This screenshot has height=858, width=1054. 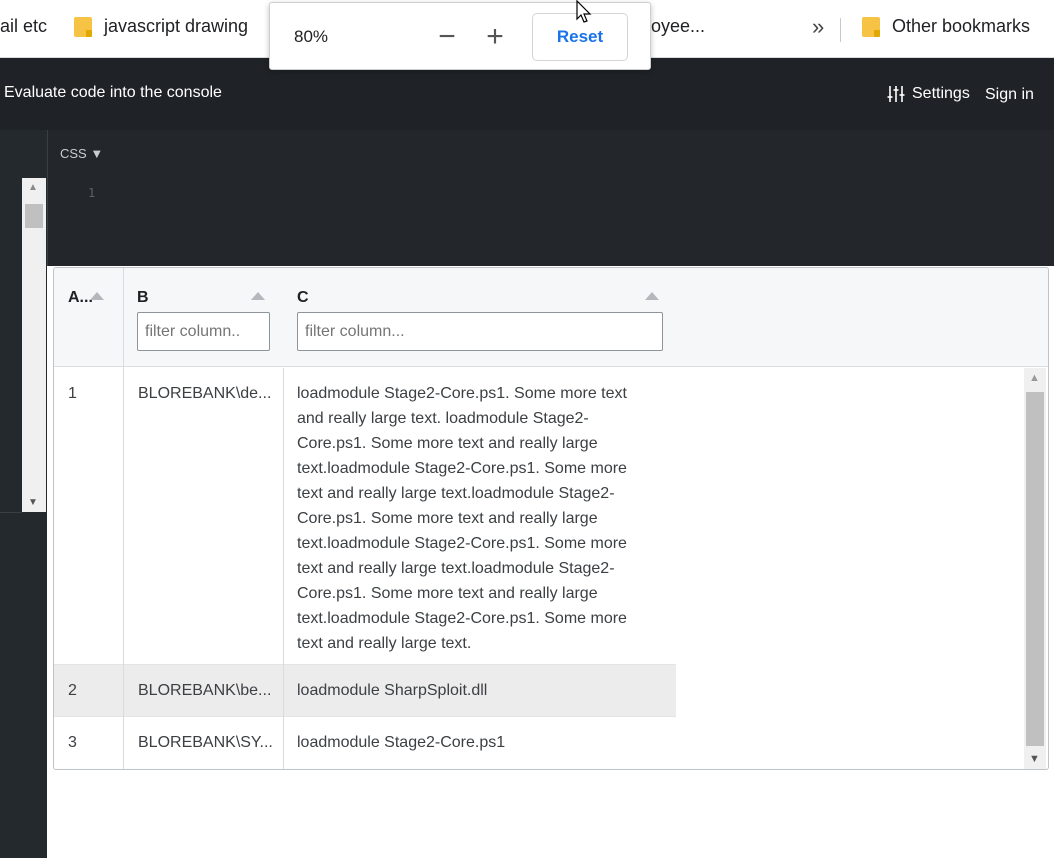 I want to click on column-header-c: C, so click(x=478, y=317).